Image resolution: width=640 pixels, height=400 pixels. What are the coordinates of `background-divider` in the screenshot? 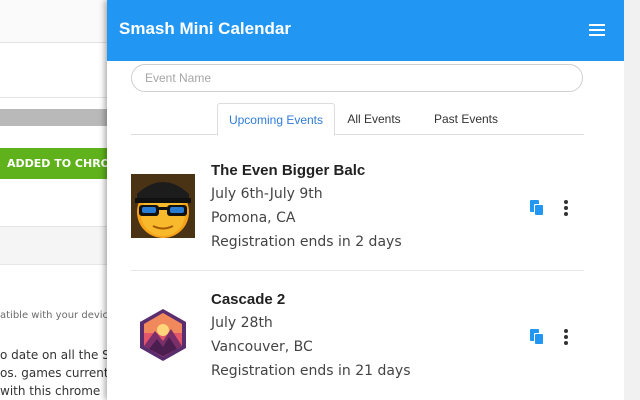 It's located at (55, 97).